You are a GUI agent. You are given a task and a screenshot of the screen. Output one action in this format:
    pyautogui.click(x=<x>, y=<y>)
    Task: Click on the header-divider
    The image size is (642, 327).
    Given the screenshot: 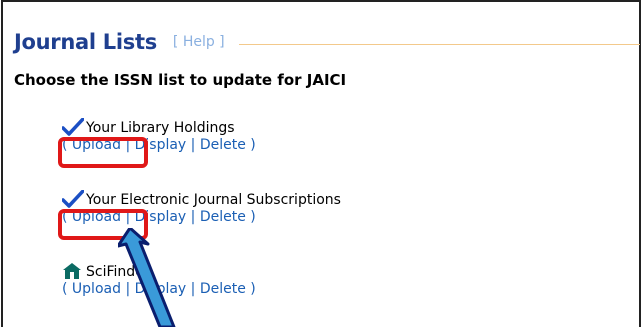 What is the action you would take?
    pyautogui.click(x=439, y=44)
    